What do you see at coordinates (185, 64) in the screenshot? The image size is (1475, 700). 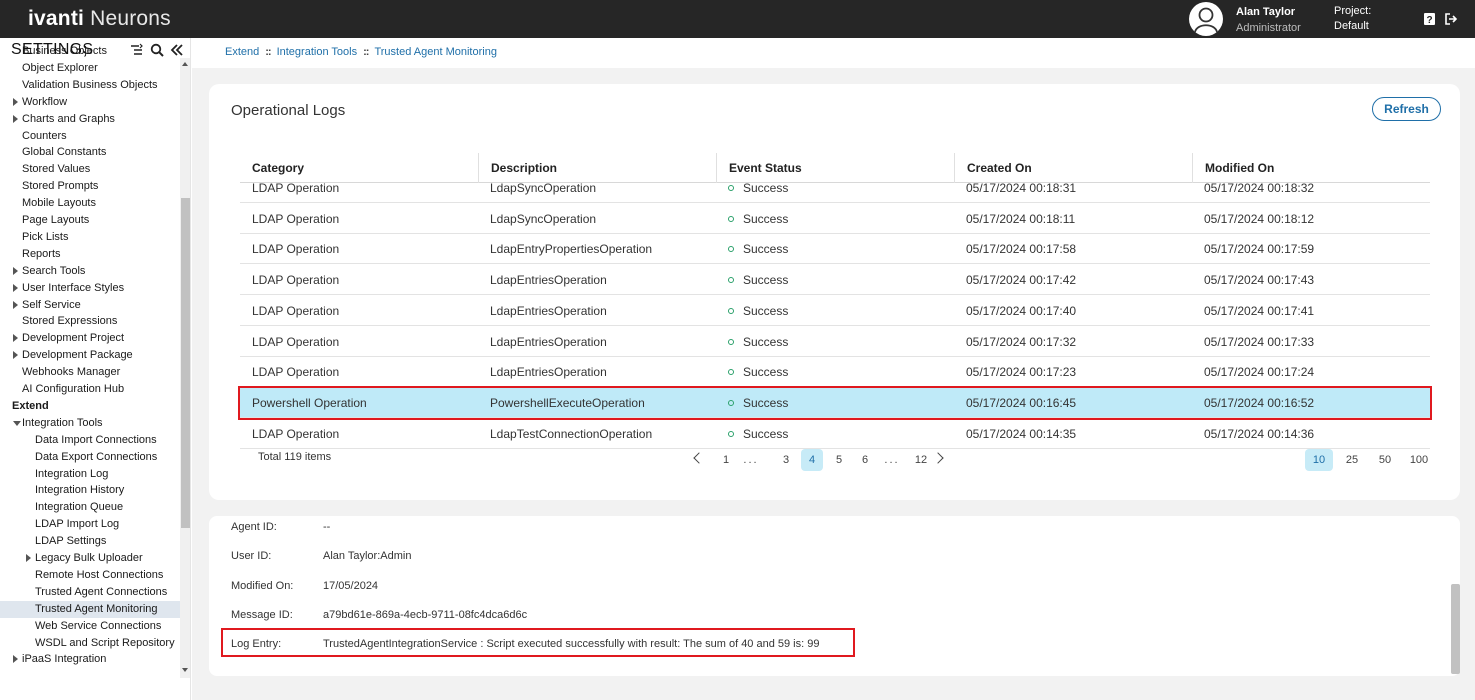 I see `scroll-up-arrow-icon` at bounding box center [185, 64].